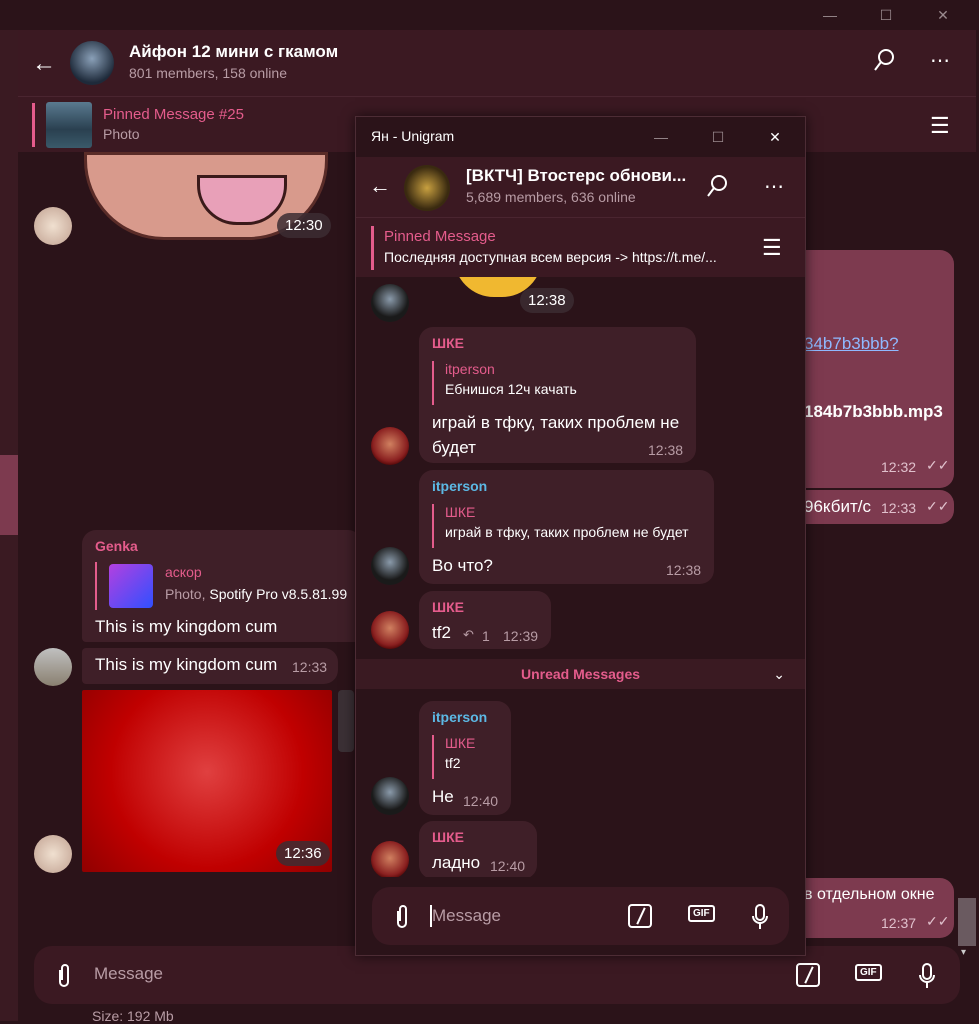 The image size is (979, 1024). Describe the element at coordinates (567, 532) in the screenshot. I see `reply-text: играй в тфку, таких проблем не будет` at that location.